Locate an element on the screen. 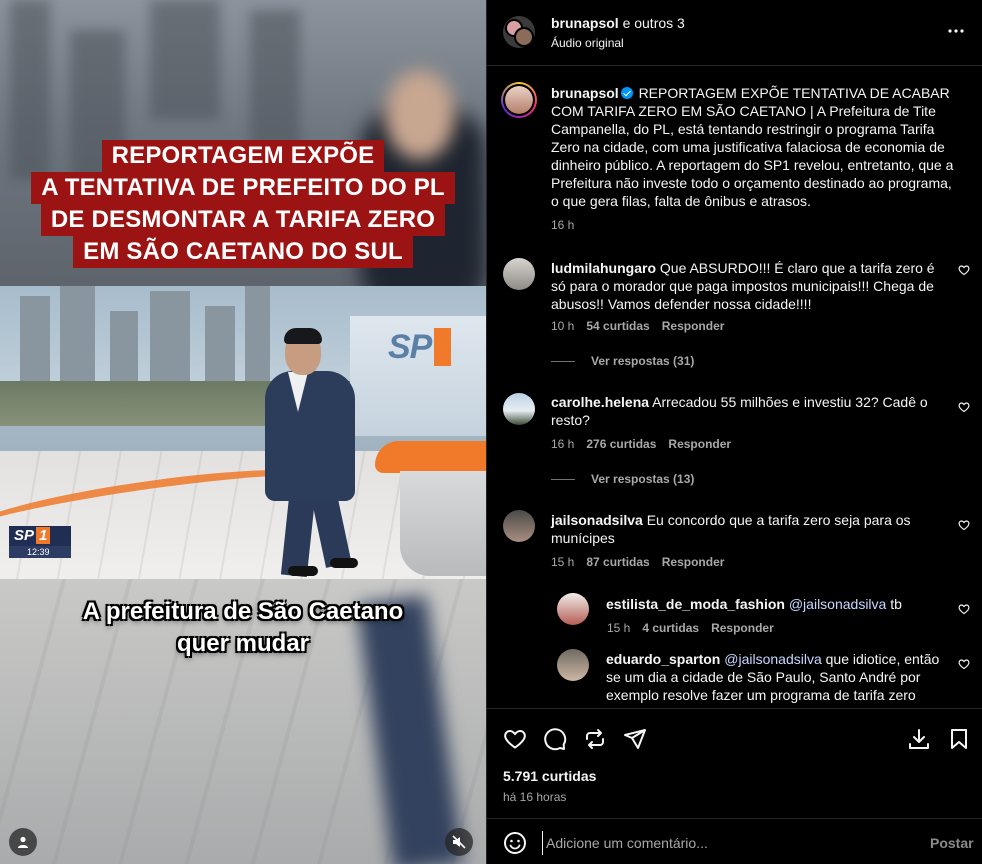 This screenshot has width=982, height=864. reply-likes: 4 curtidas is located at coordinates (670, 628).